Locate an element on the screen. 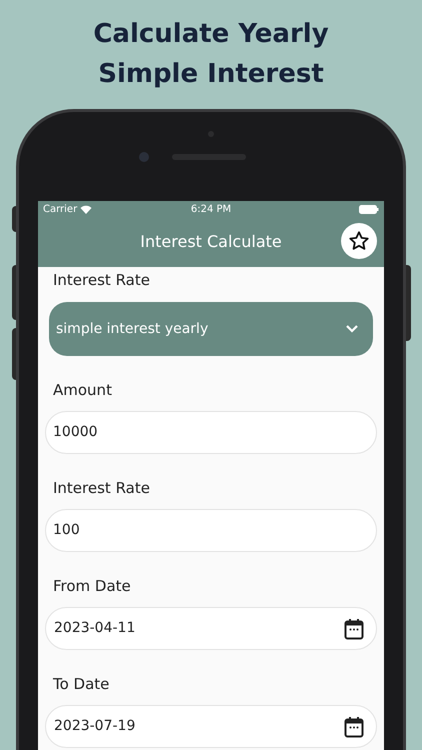 The height and width of the screenshot is (750, 422). chevron-down-icon is located at coordinates (352, 329).